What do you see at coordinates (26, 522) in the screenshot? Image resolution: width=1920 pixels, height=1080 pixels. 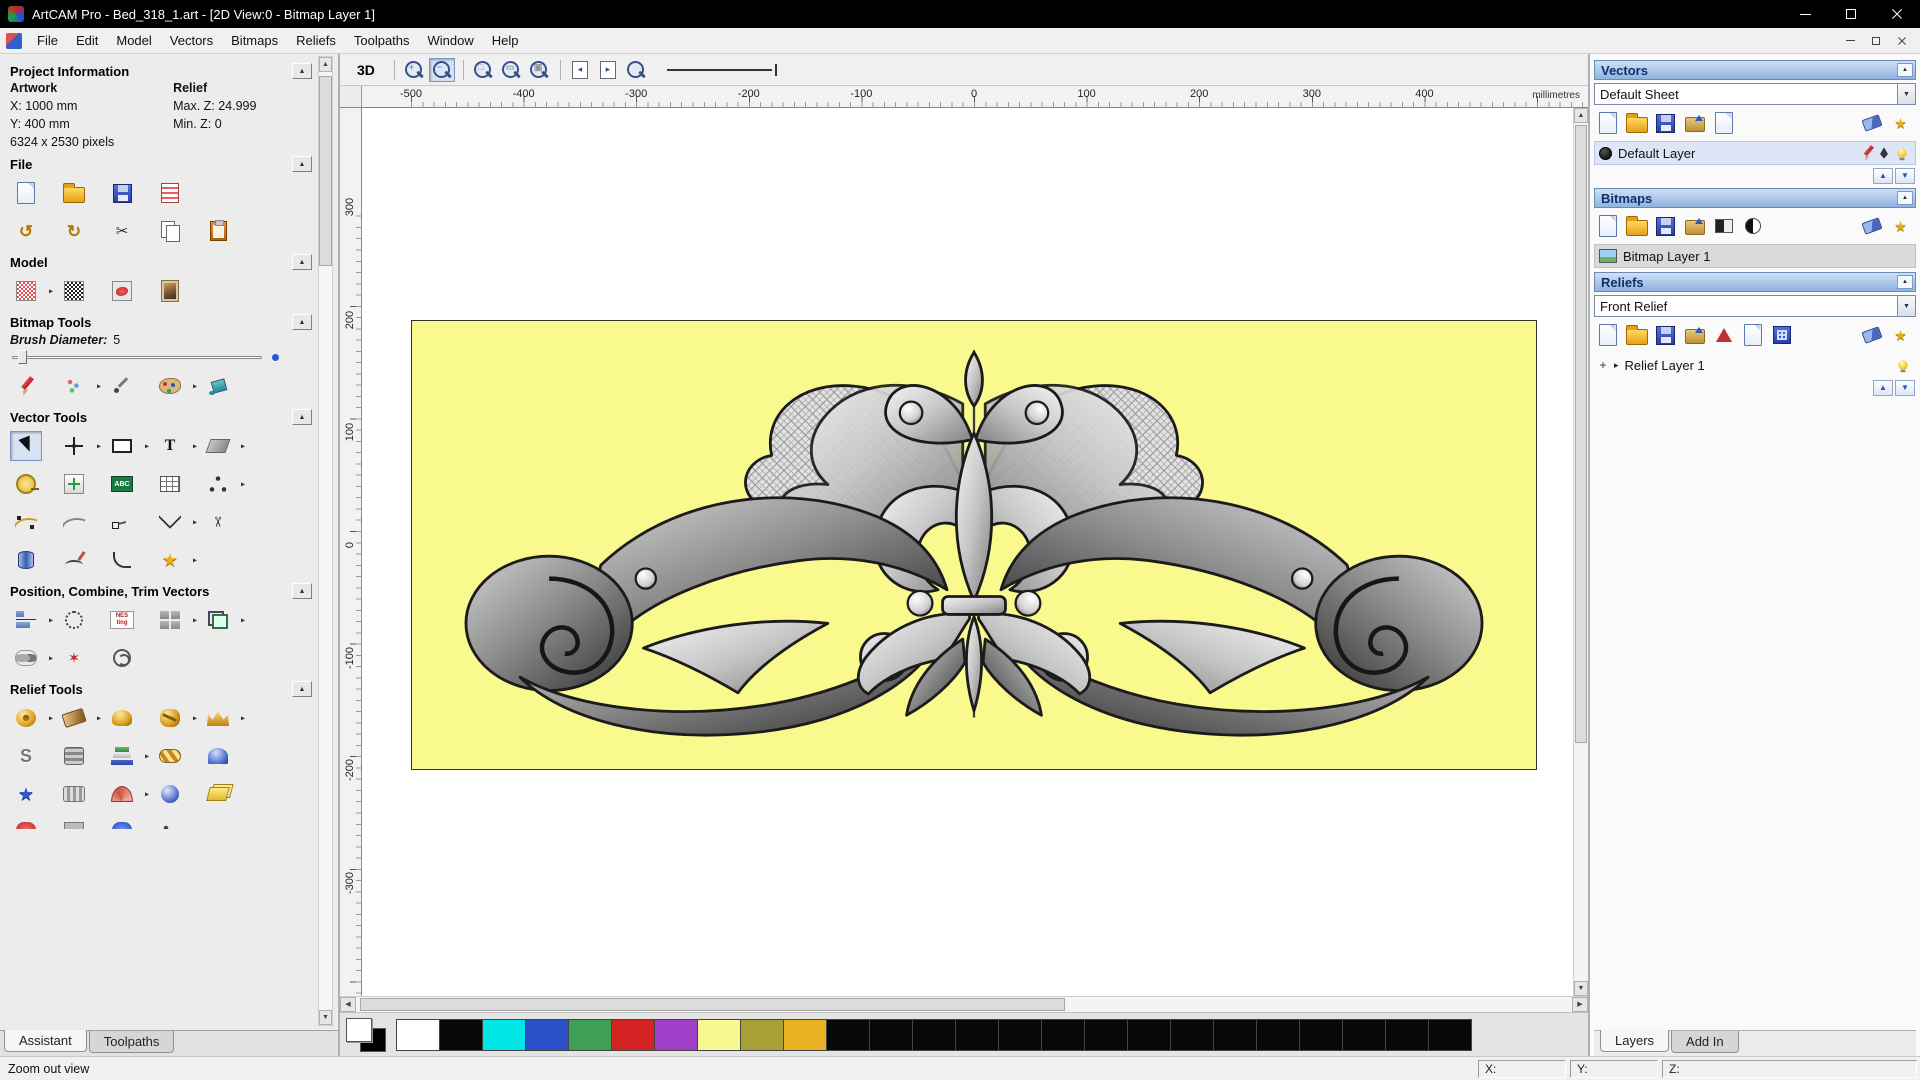 I see `create-curve-button` at bounding box center [26, 522].